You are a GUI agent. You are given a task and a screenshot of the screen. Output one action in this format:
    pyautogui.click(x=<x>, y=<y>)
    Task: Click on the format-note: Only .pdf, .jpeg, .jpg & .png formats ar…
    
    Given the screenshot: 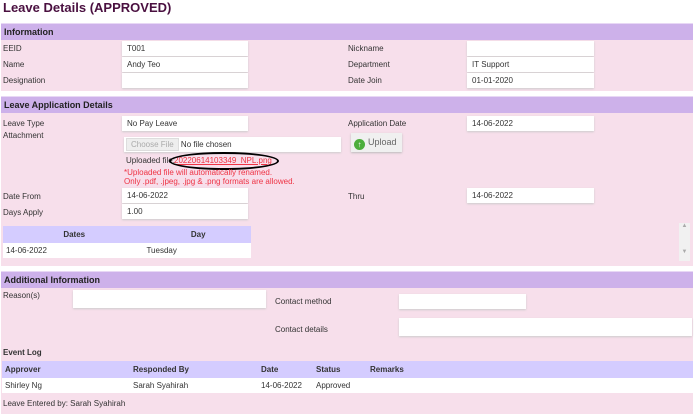 What is the action you would take?
    pyautogui.click(x=209, y=181)
    